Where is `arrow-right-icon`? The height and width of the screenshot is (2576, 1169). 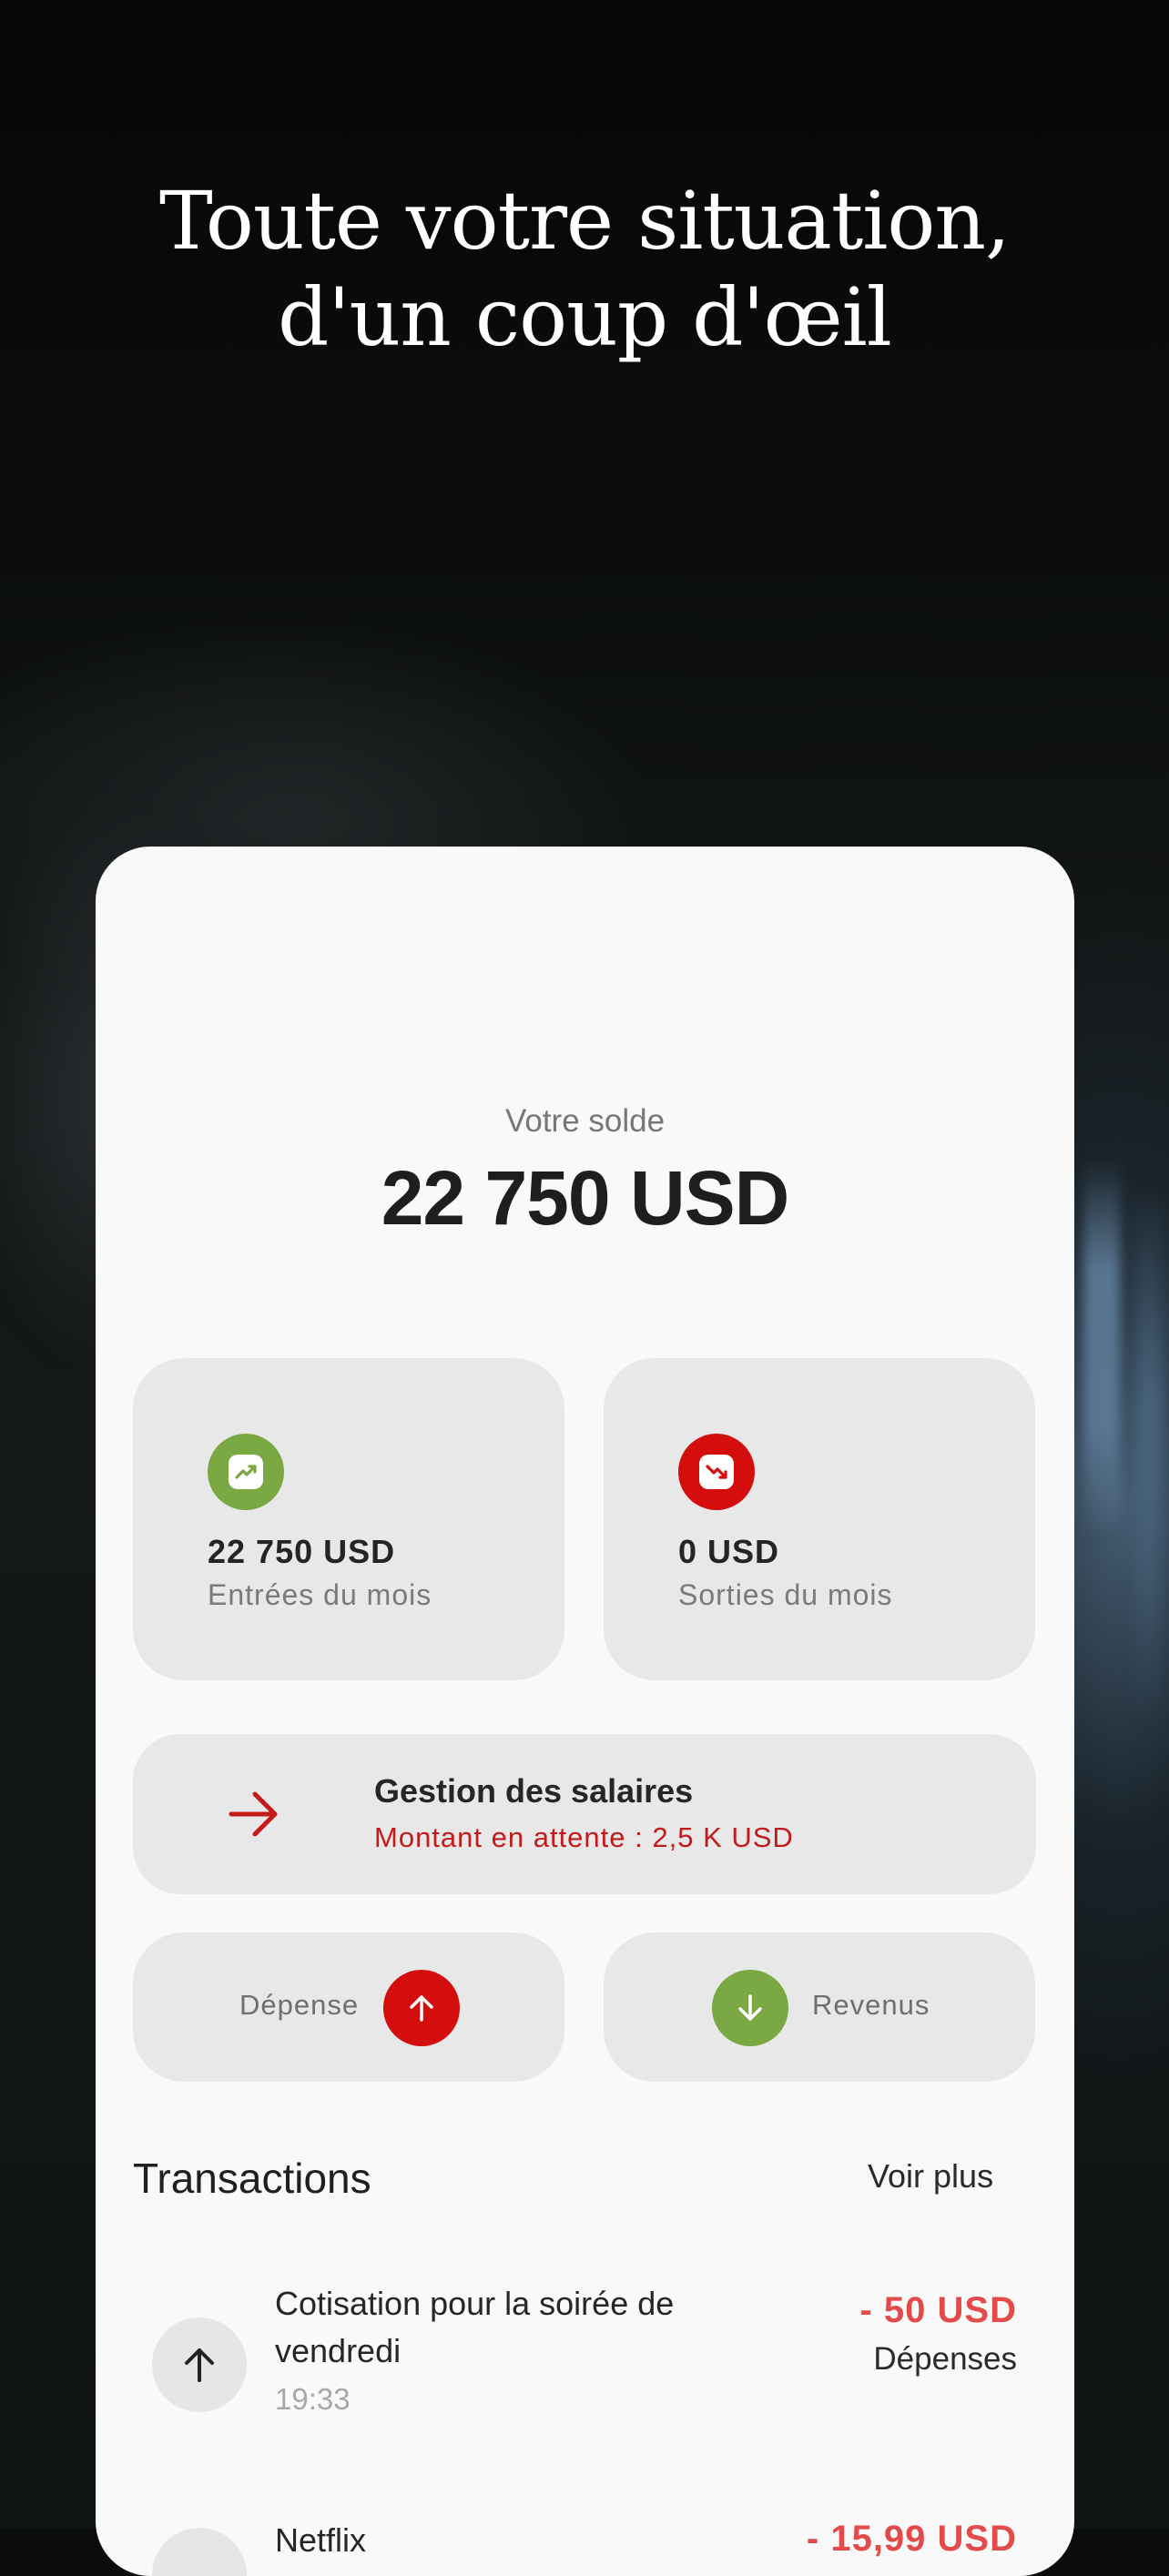 arrow-right-icon is located at coordinates (253, 1814).